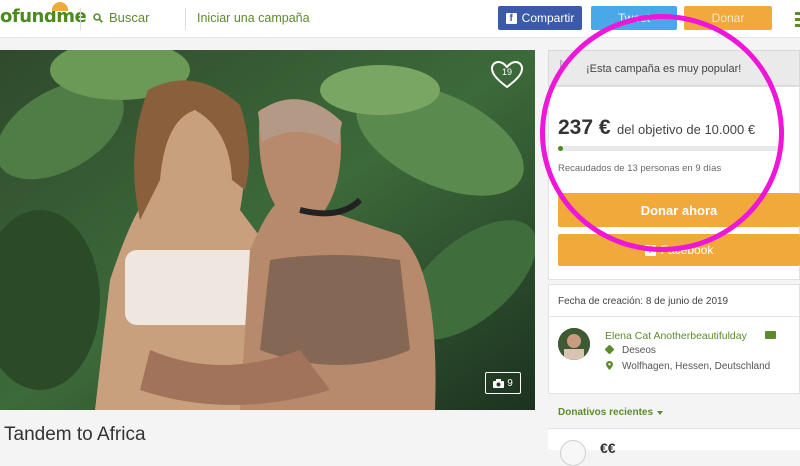 The image size is (800, 466). What do you see at coordinates (676, 336) in the screenshot?
I see `organizer-name: Elena Cat Anotherbeautifulday` at bounding box center [676, 336].